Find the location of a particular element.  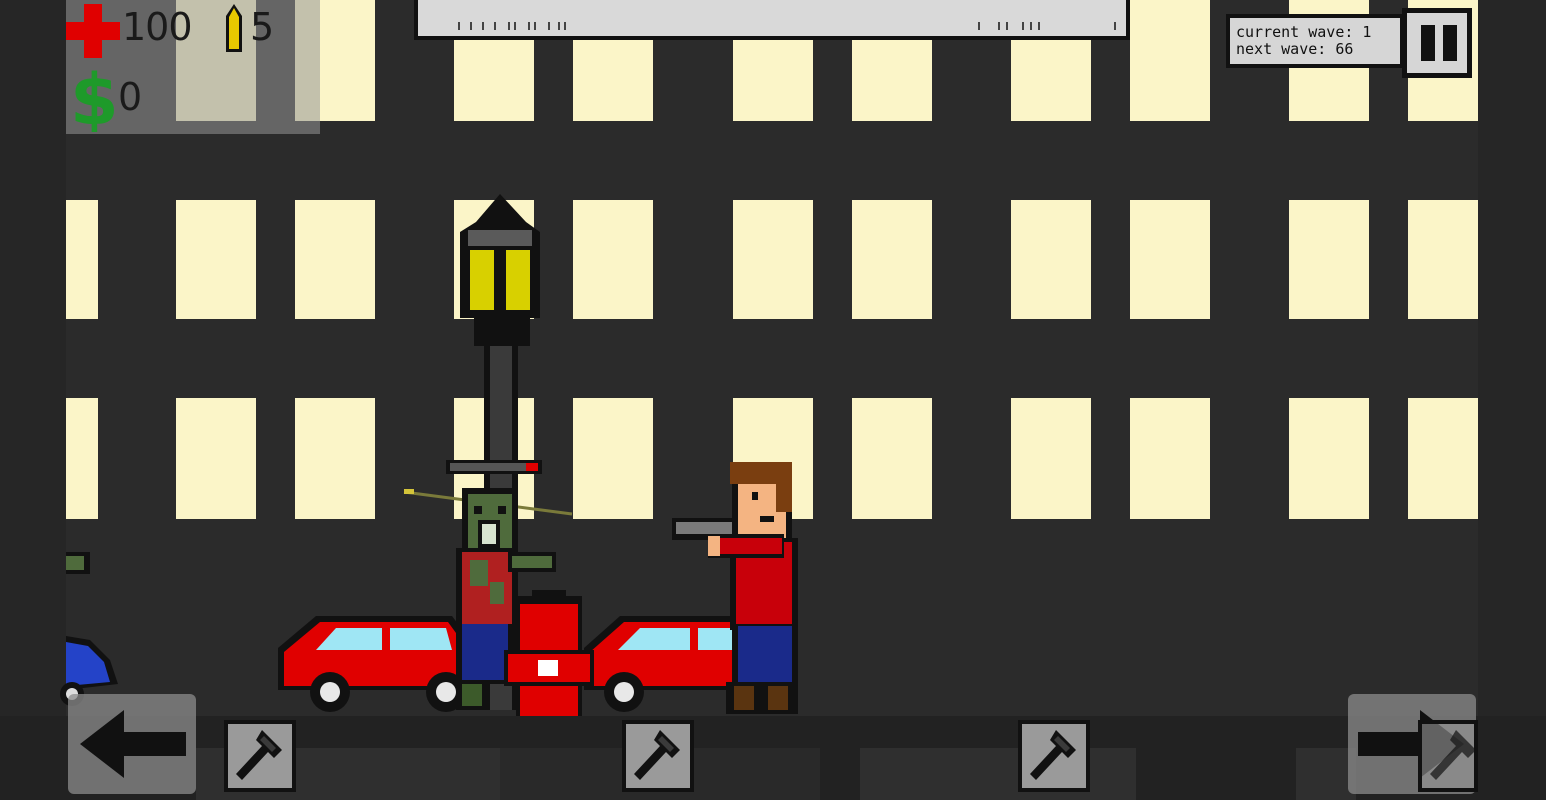

wave-info: current wave: 1 next wave: 66 is located at coordinates (1315, 41).